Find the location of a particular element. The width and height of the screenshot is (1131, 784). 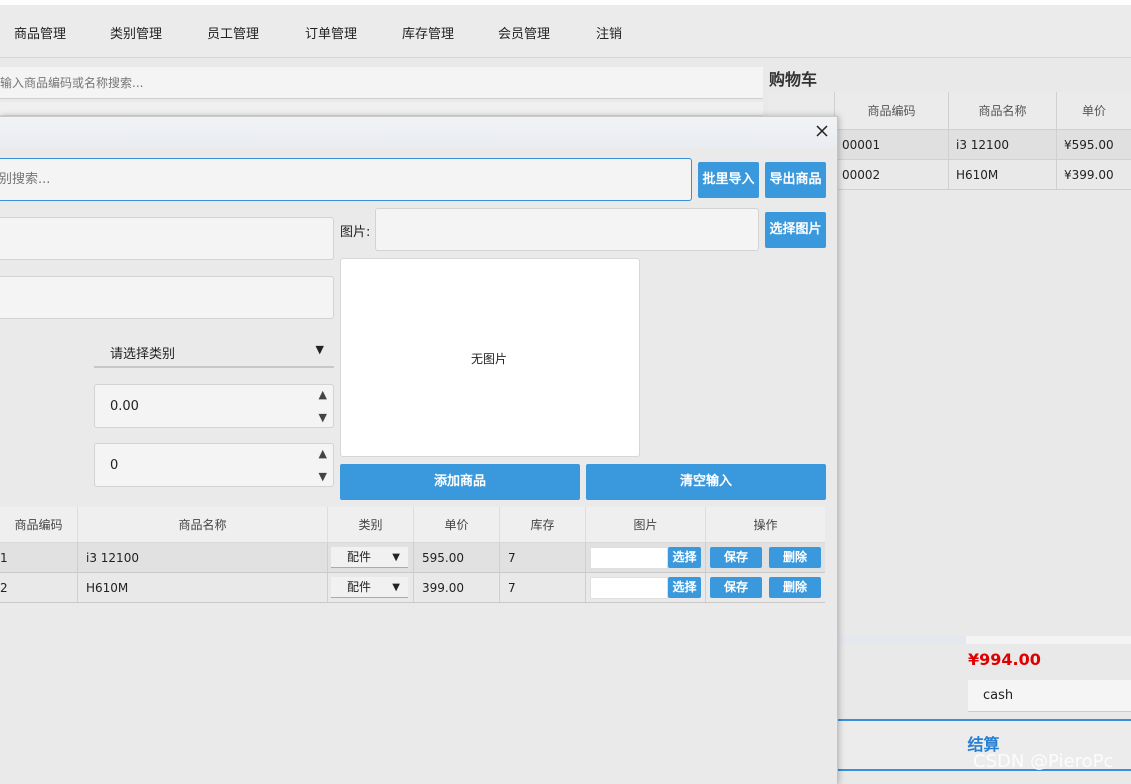

category-select: 请选择类别 ▼ is located at coordinates (214, 351).